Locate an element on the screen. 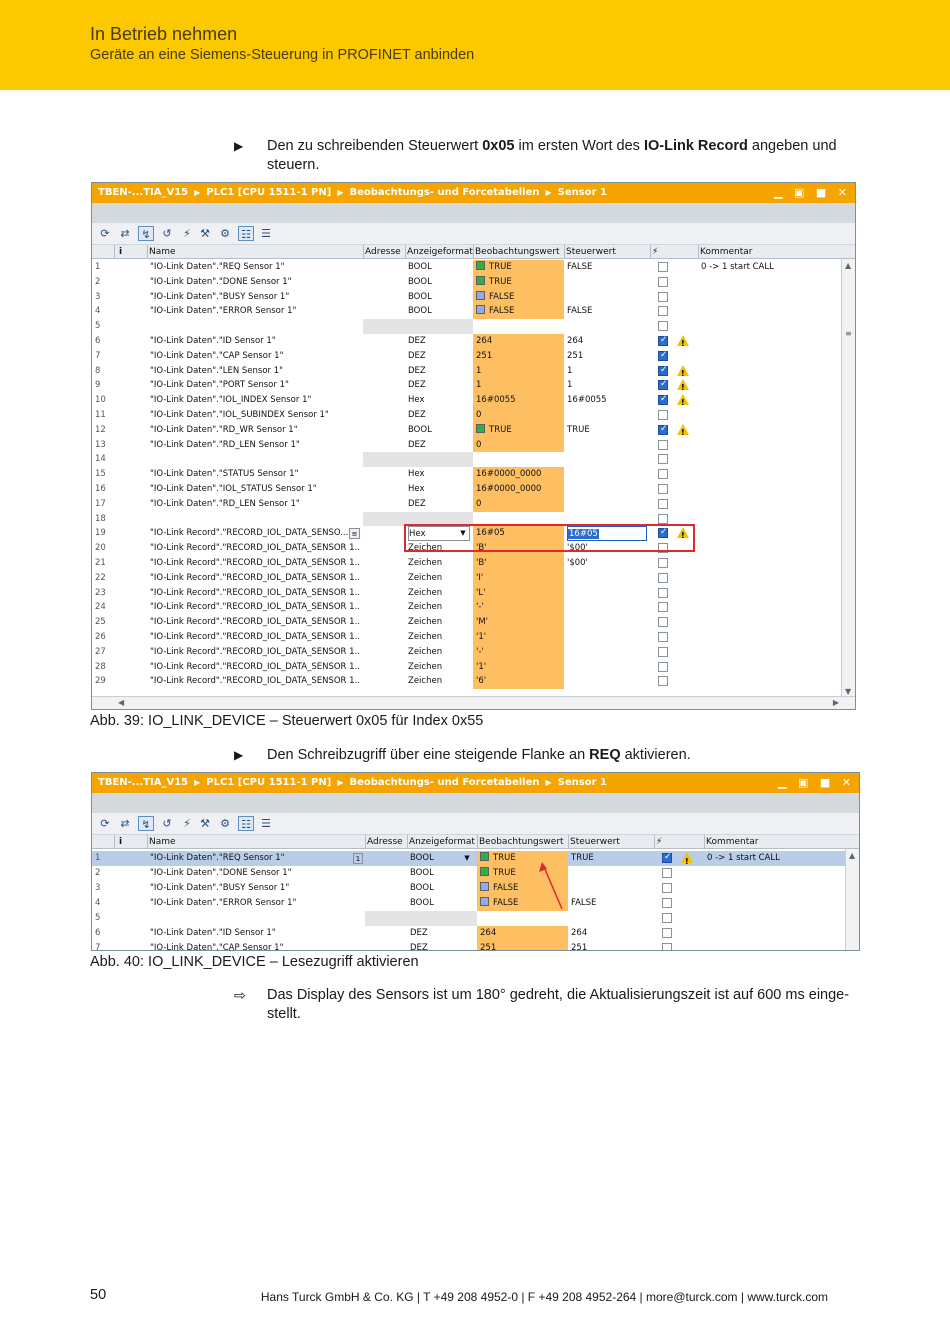 The image size is (950, 1343). control-value: 16#0055 is located at coordinates (607, 400).